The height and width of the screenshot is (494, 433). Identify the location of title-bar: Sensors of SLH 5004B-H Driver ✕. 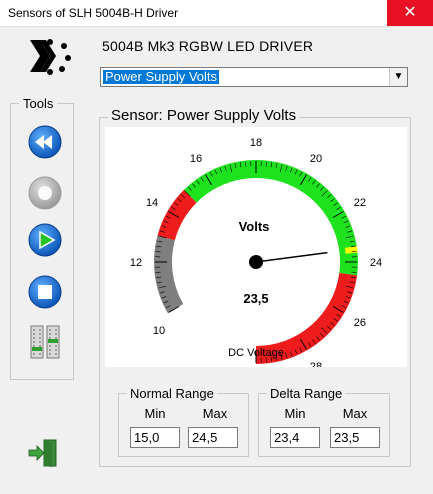
(216, 13).